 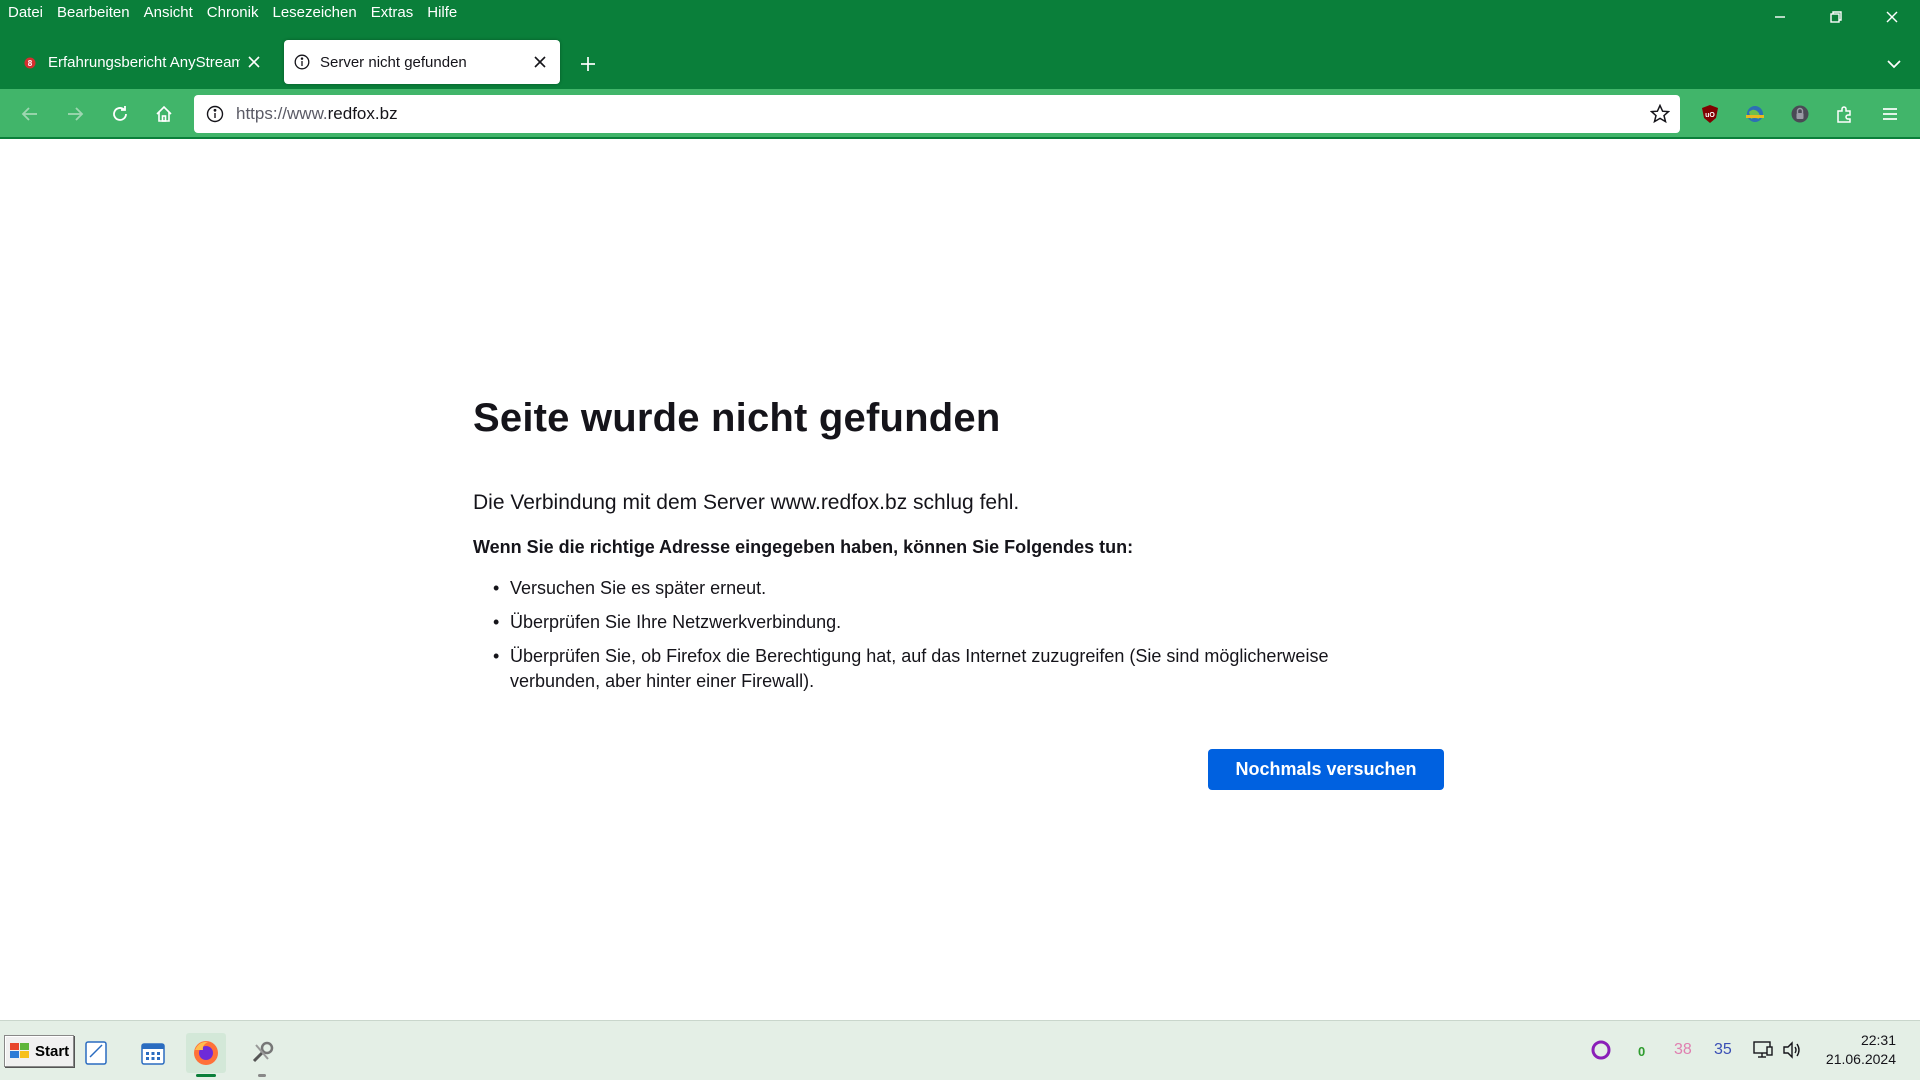 I want to click on url-text: https://www.redfox.bz, so click(x=317, y=114).